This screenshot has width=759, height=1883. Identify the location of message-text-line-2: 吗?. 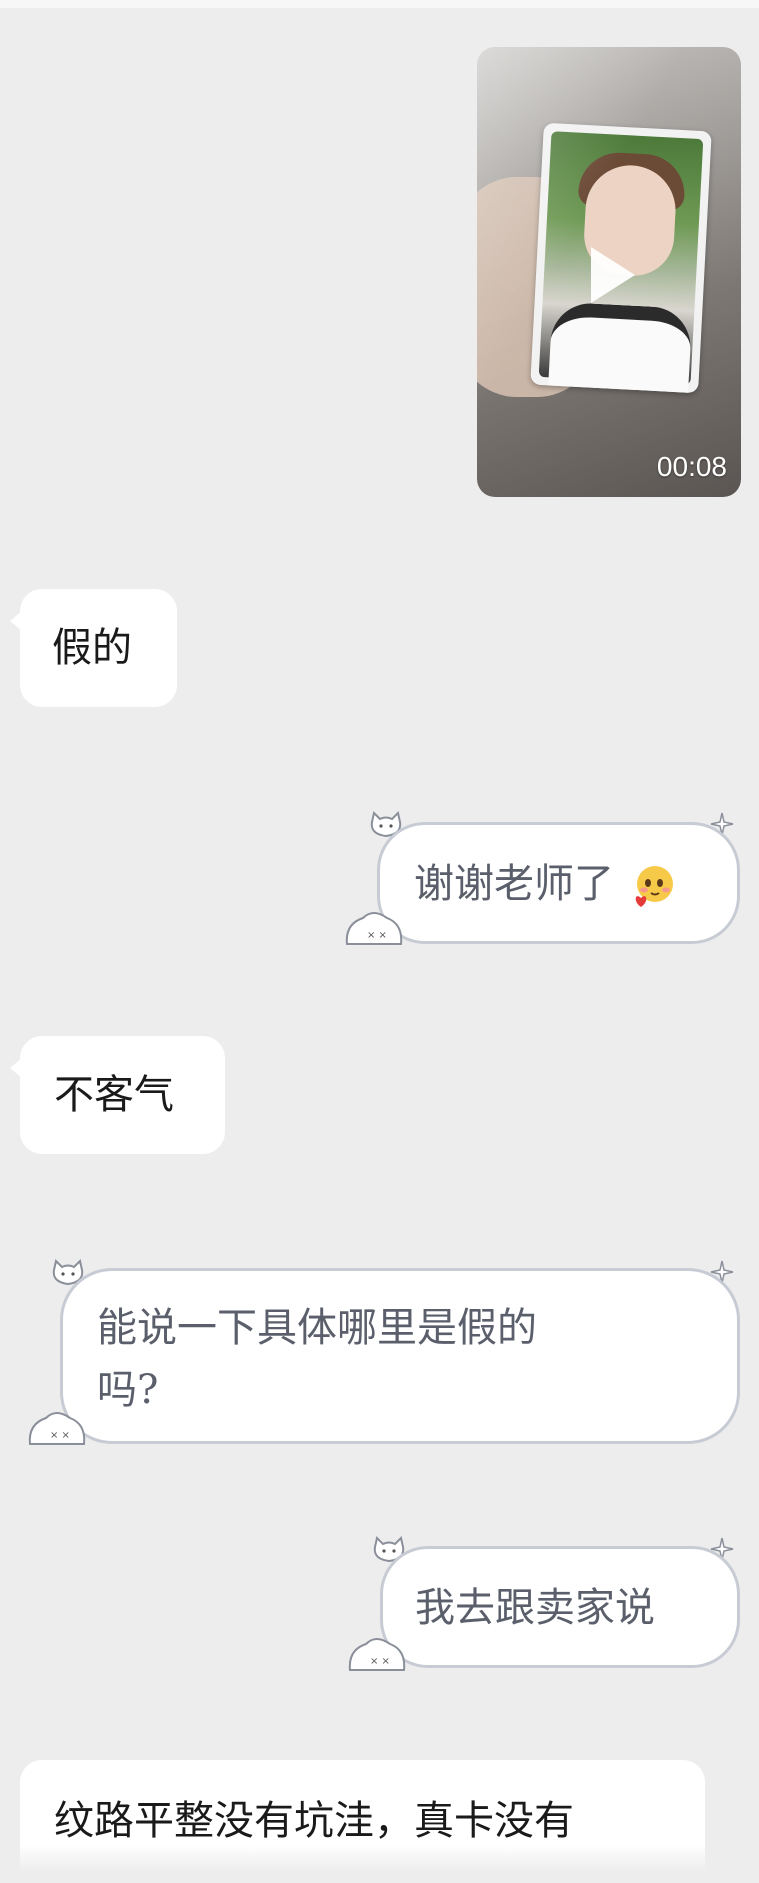
(128, 1390).